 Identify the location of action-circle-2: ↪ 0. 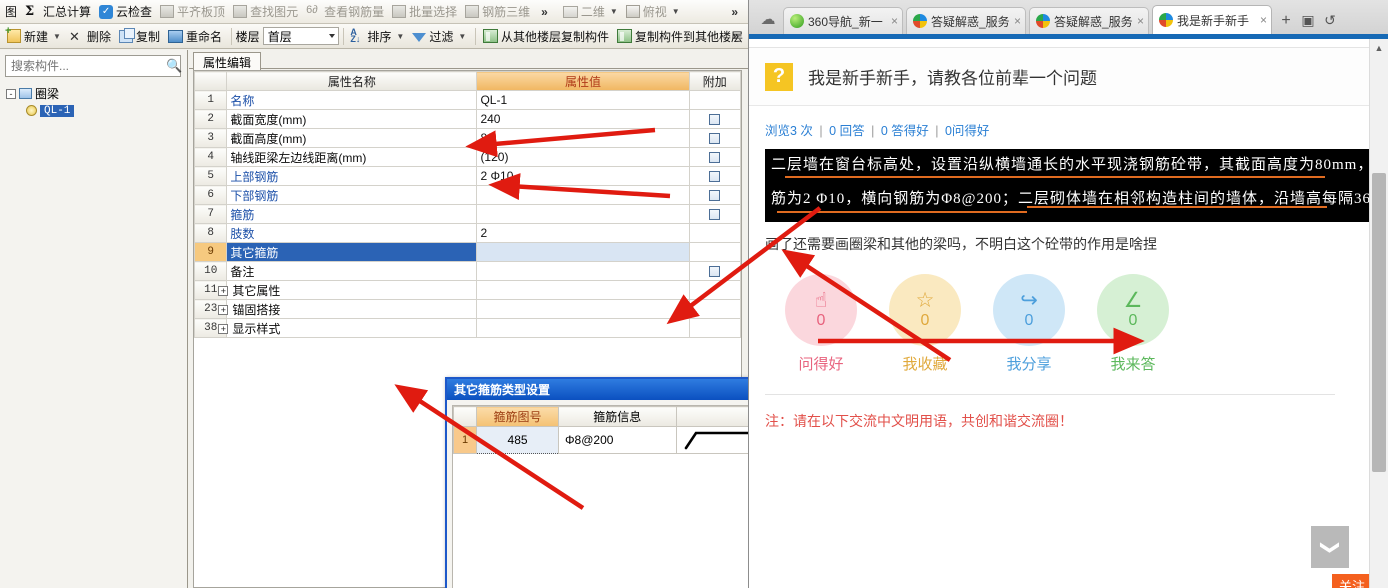
(1029, 310).